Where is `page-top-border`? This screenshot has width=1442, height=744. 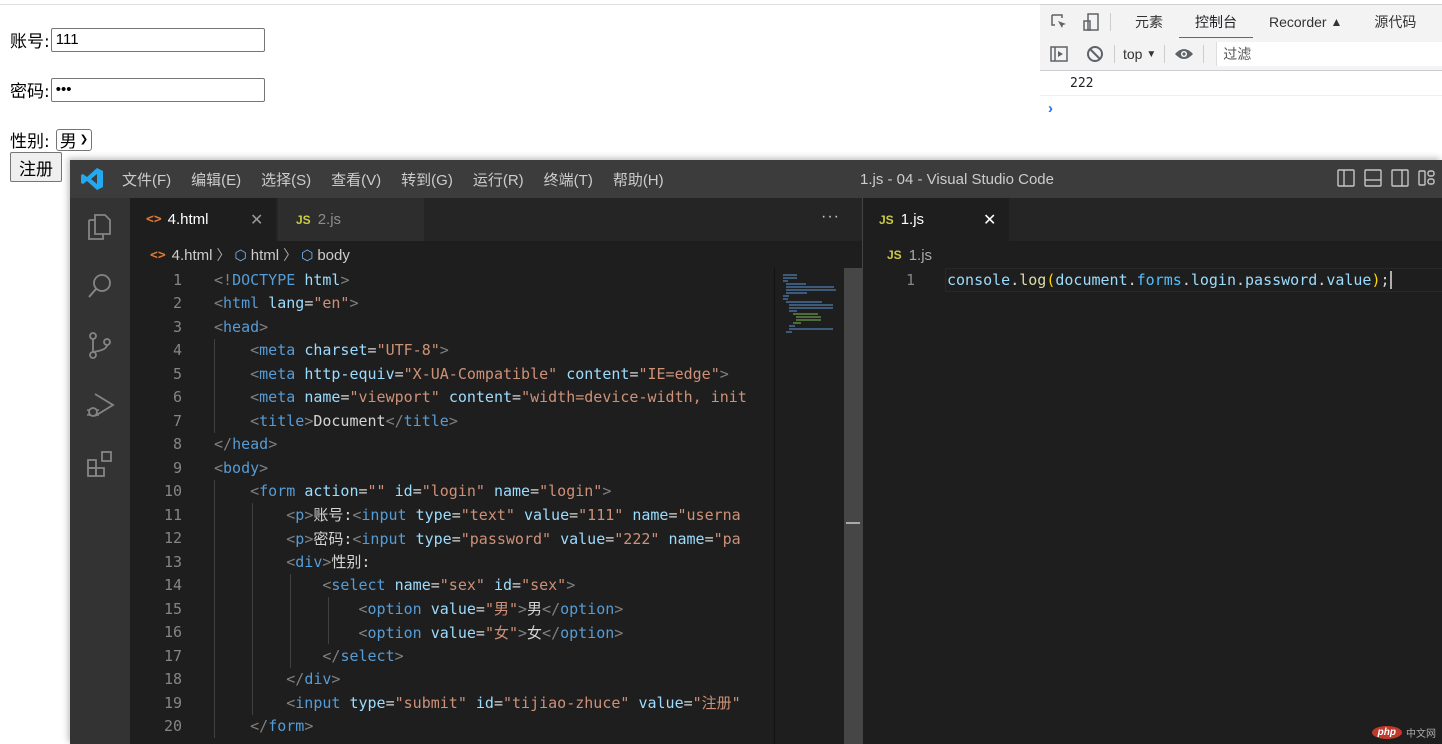 page-top-border is located at coordinates (520, 4).